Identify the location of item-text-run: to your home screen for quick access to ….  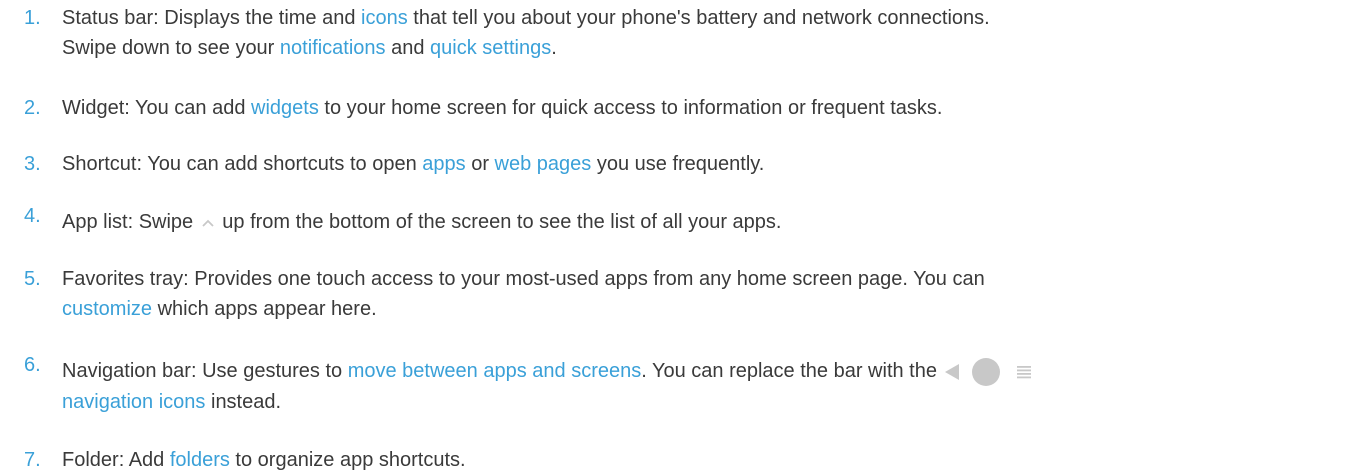
(630, 108).